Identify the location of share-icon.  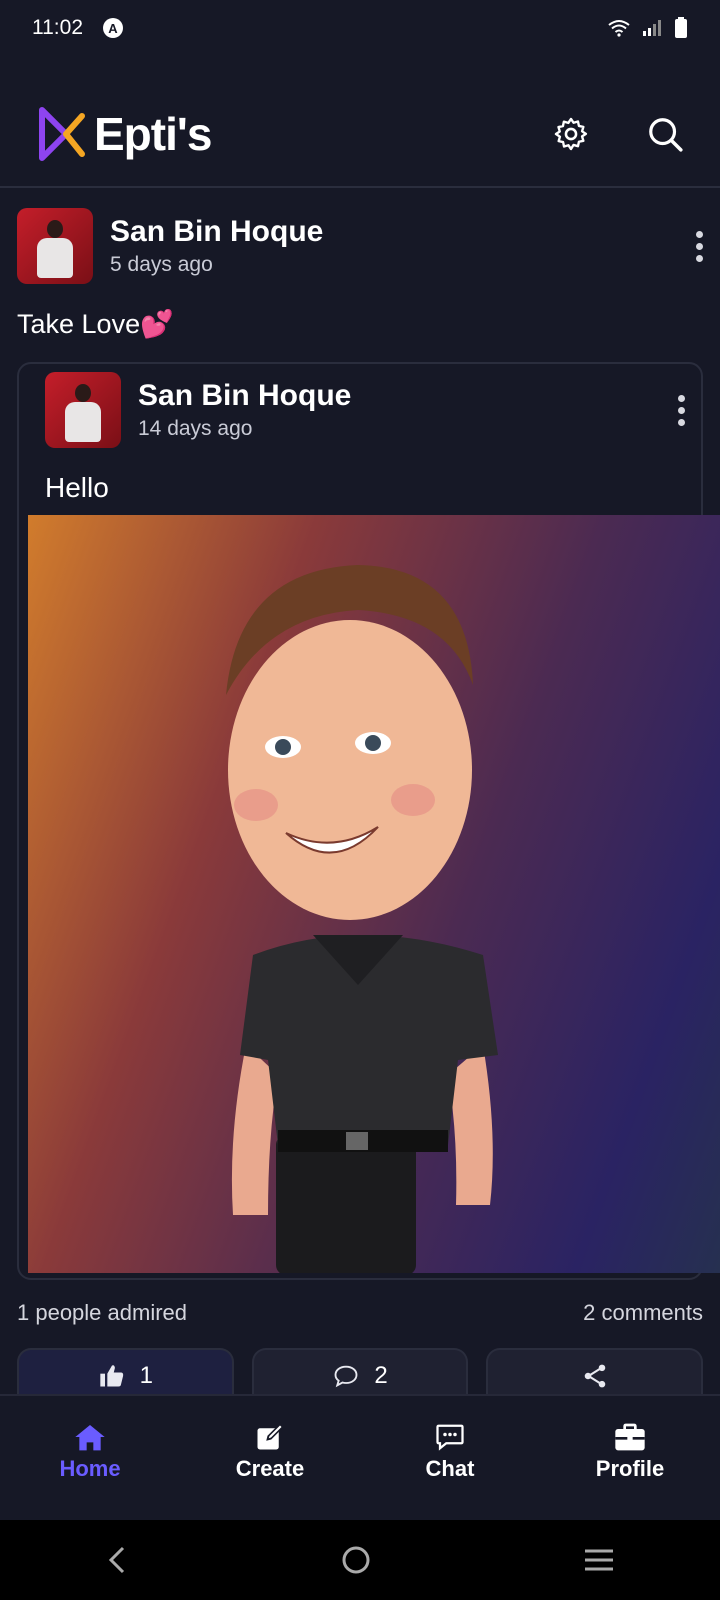
(594, 1376).